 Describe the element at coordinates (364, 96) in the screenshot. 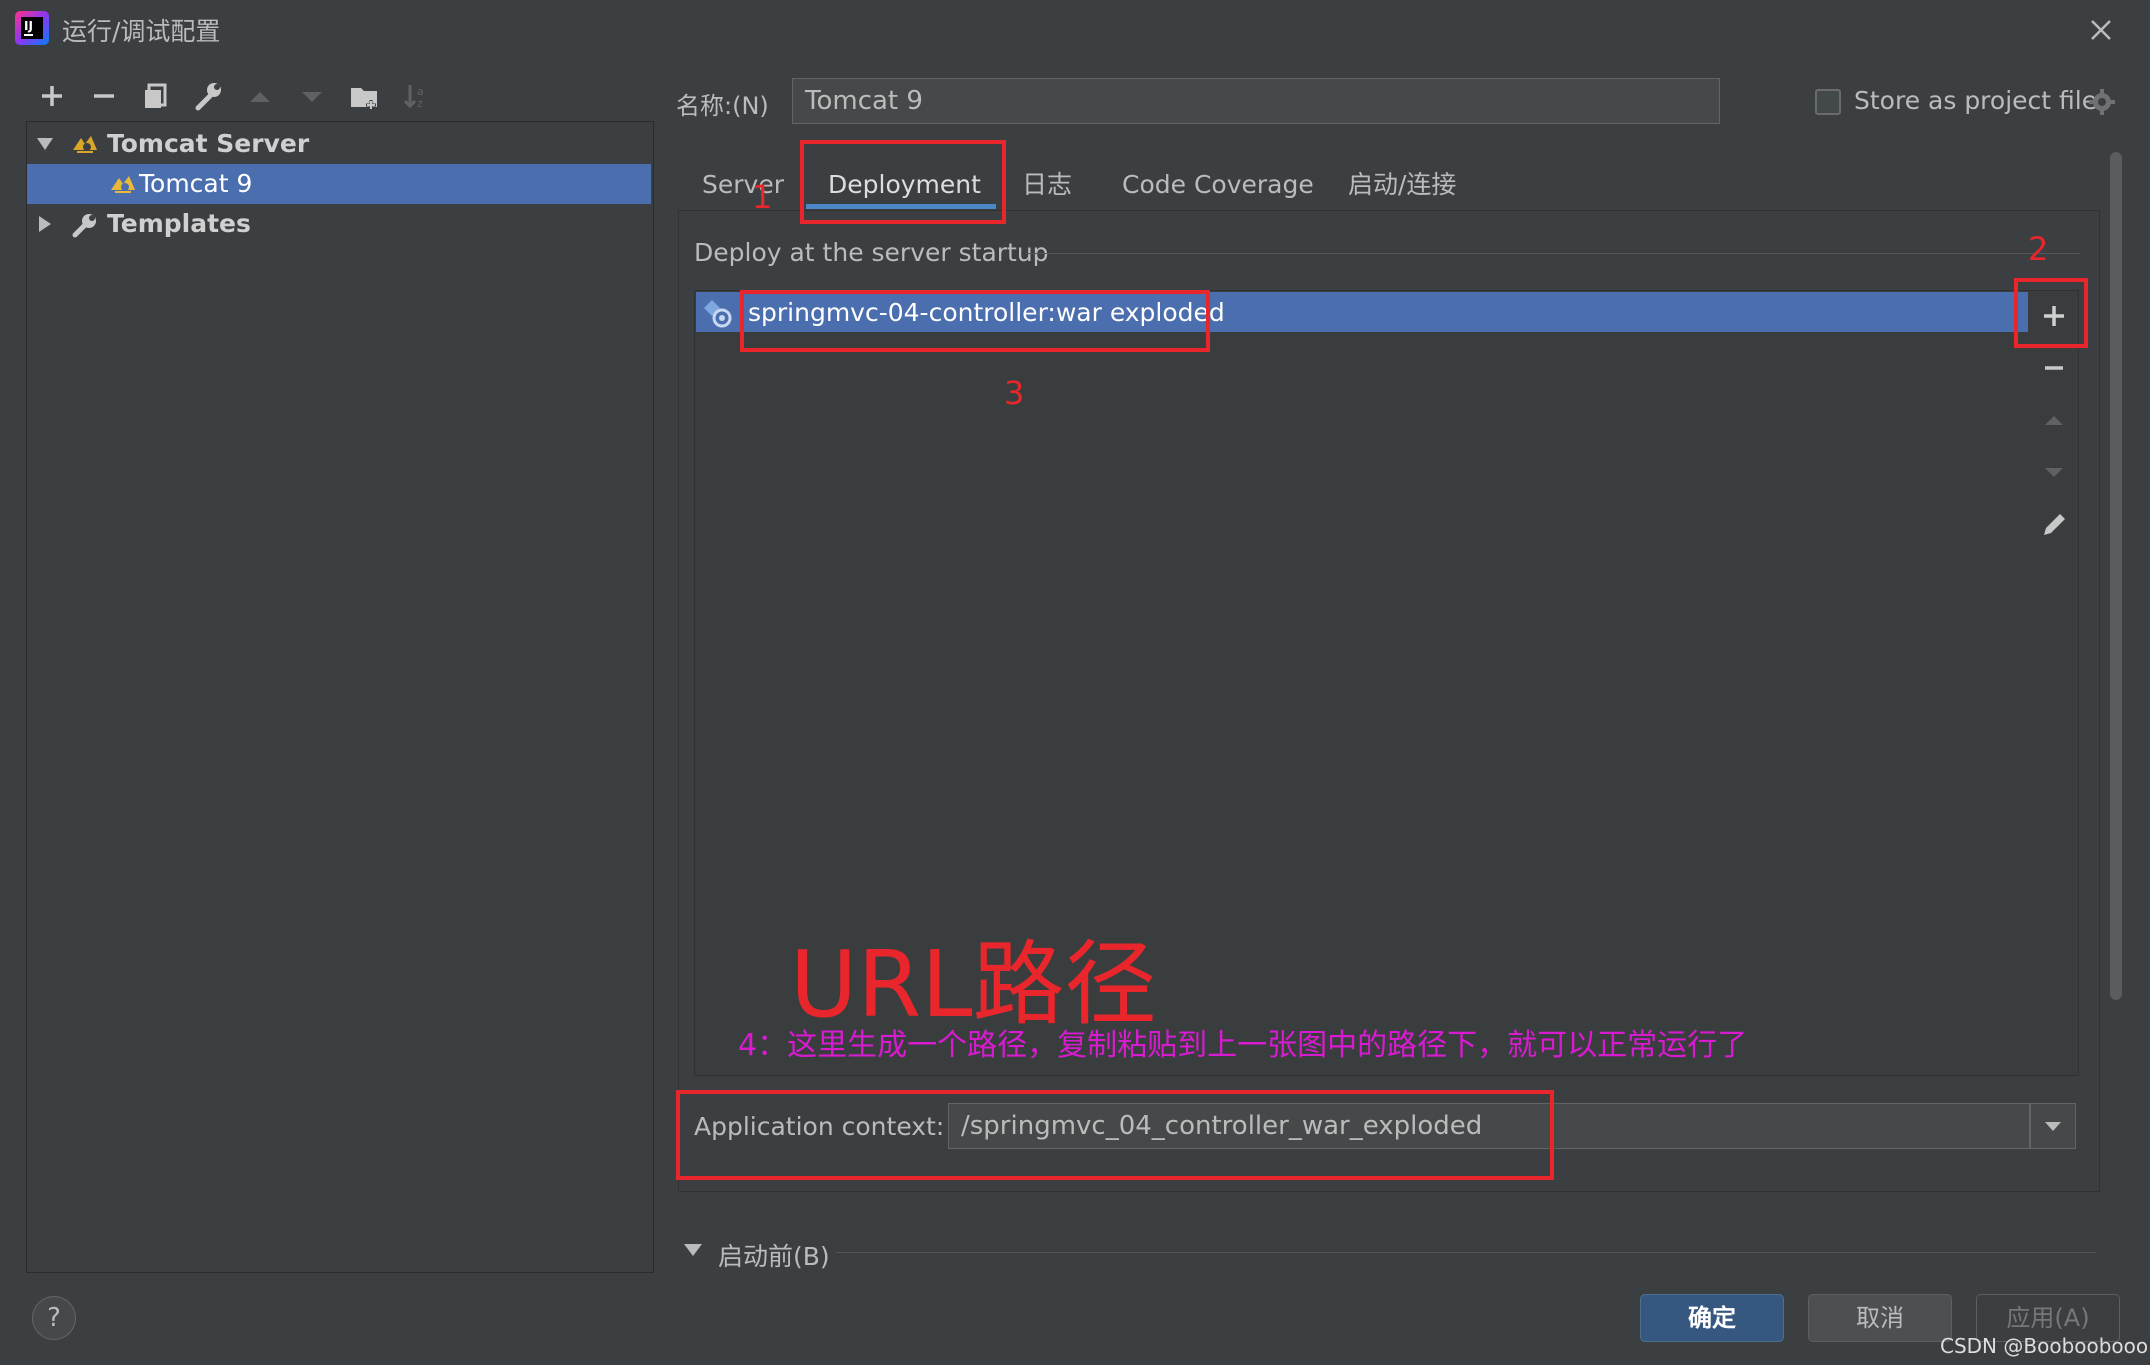

I see `folder-icon` at that location.